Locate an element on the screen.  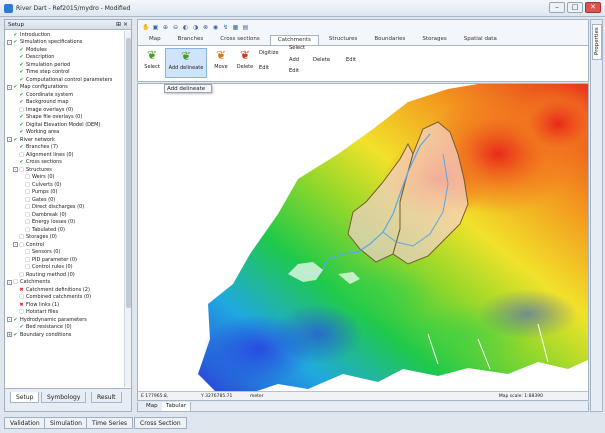
tab-map-view: Map is located at coordinates (152, 406).